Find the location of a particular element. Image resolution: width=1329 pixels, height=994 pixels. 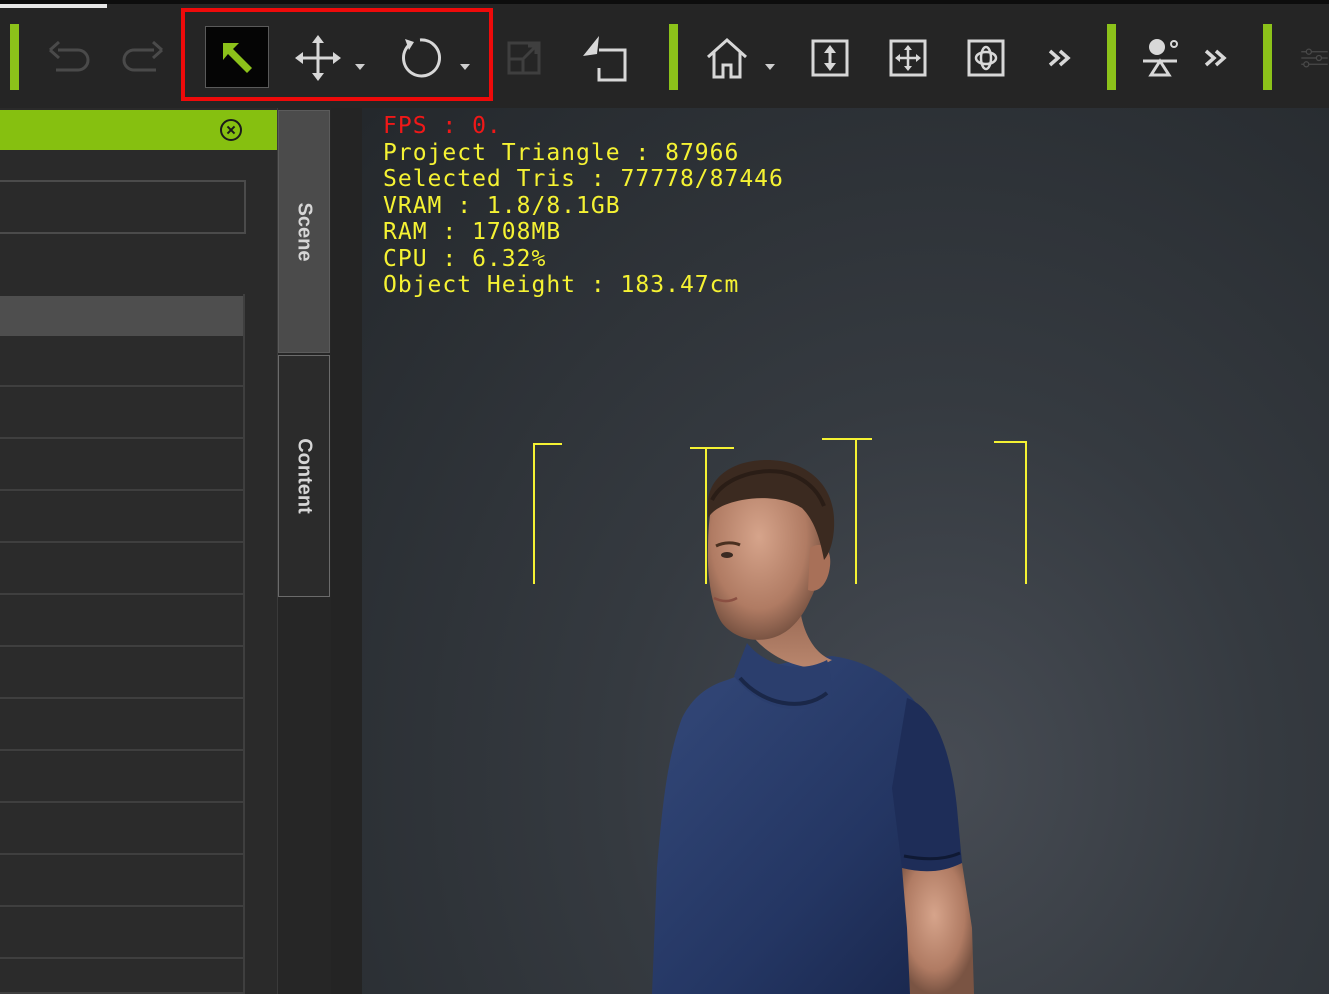

sliders-icon is located at coordinates (1314, 58).